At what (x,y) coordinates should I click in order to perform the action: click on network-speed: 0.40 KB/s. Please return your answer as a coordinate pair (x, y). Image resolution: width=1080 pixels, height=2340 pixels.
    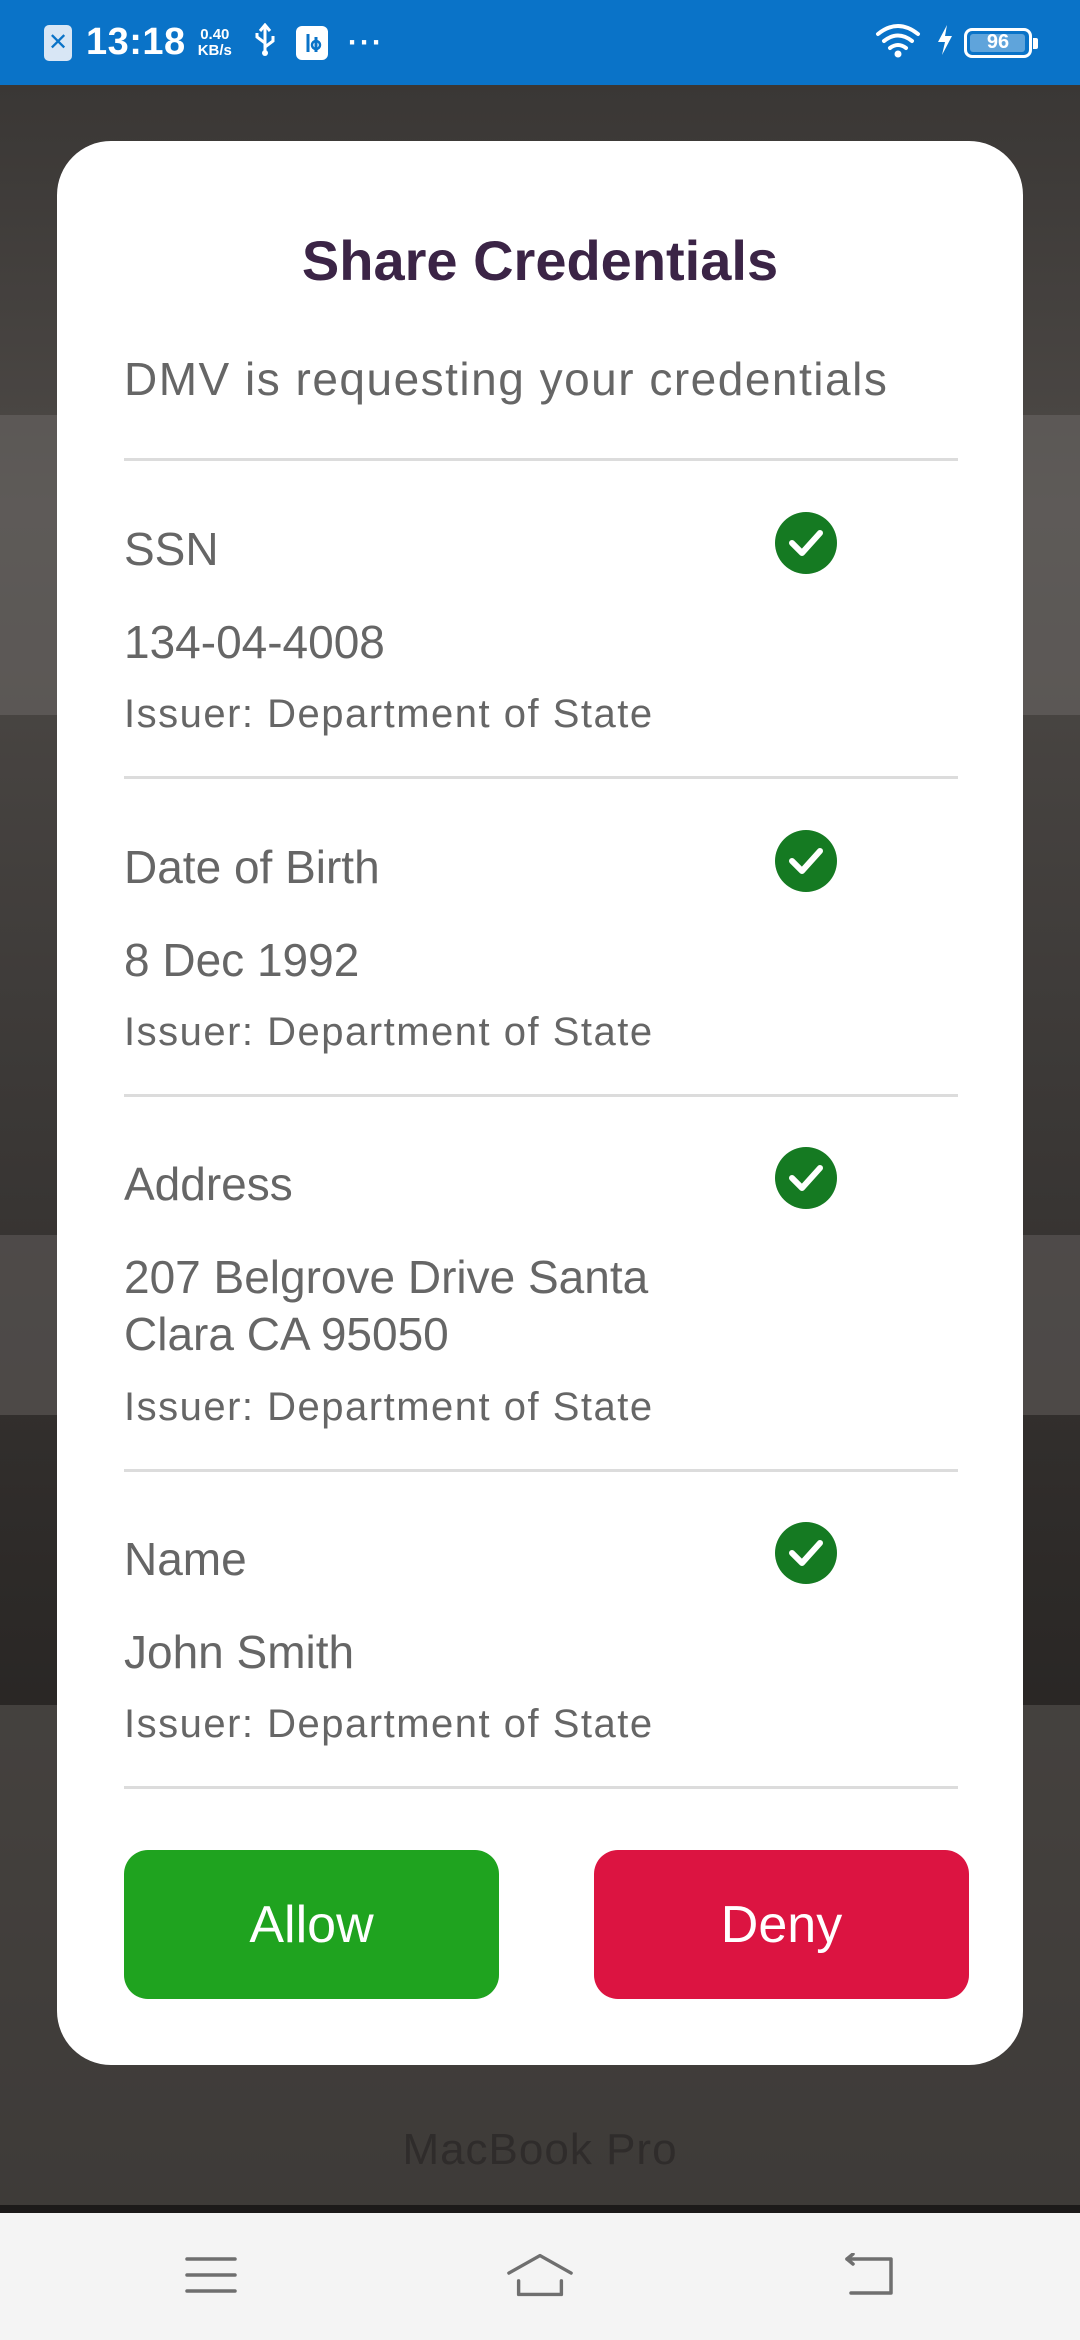
    Looking at the image, I should click on (214, 42).